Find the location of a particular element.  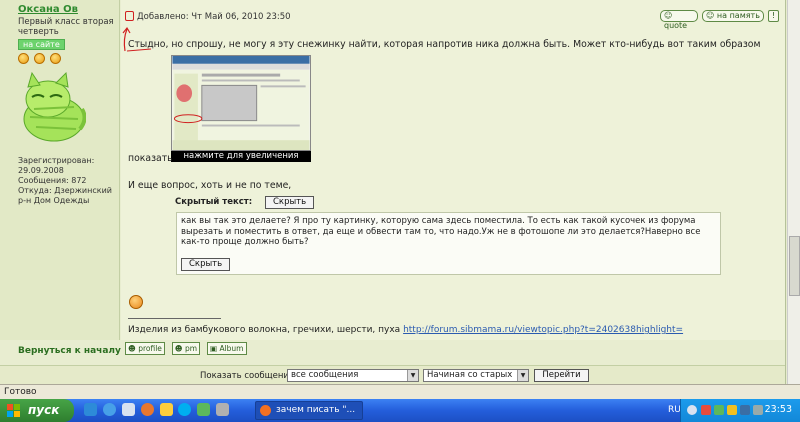

pm-icon: ☻ is located at coordinates (178, 348).